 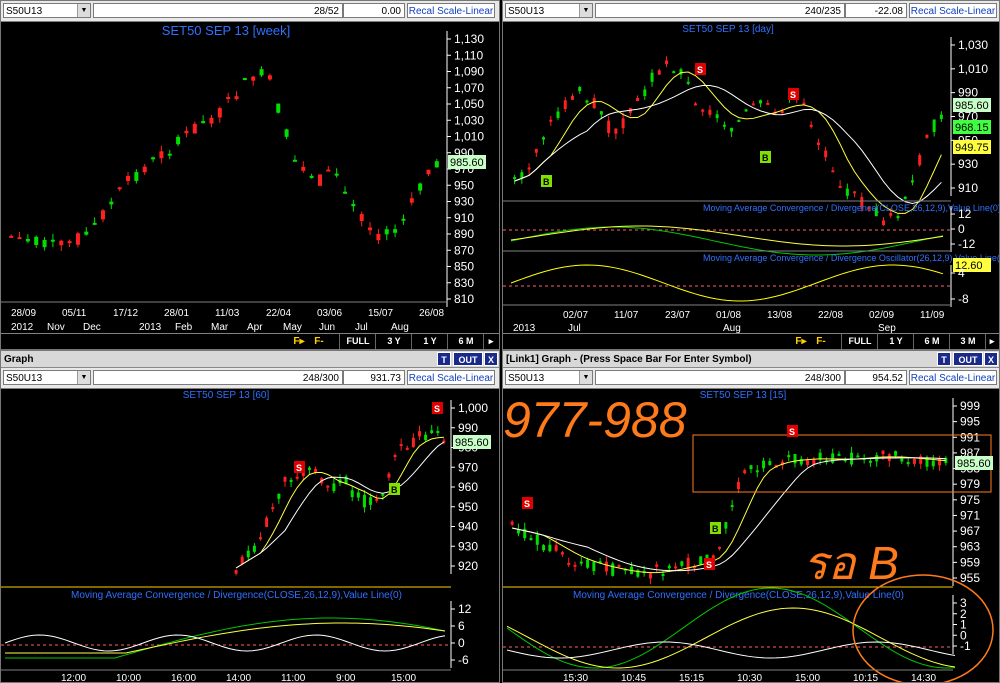 What do you see at coordinates (468, 546) in the screenshot?
I see `y-tick-label: 930` at bounding box center [468, 546].